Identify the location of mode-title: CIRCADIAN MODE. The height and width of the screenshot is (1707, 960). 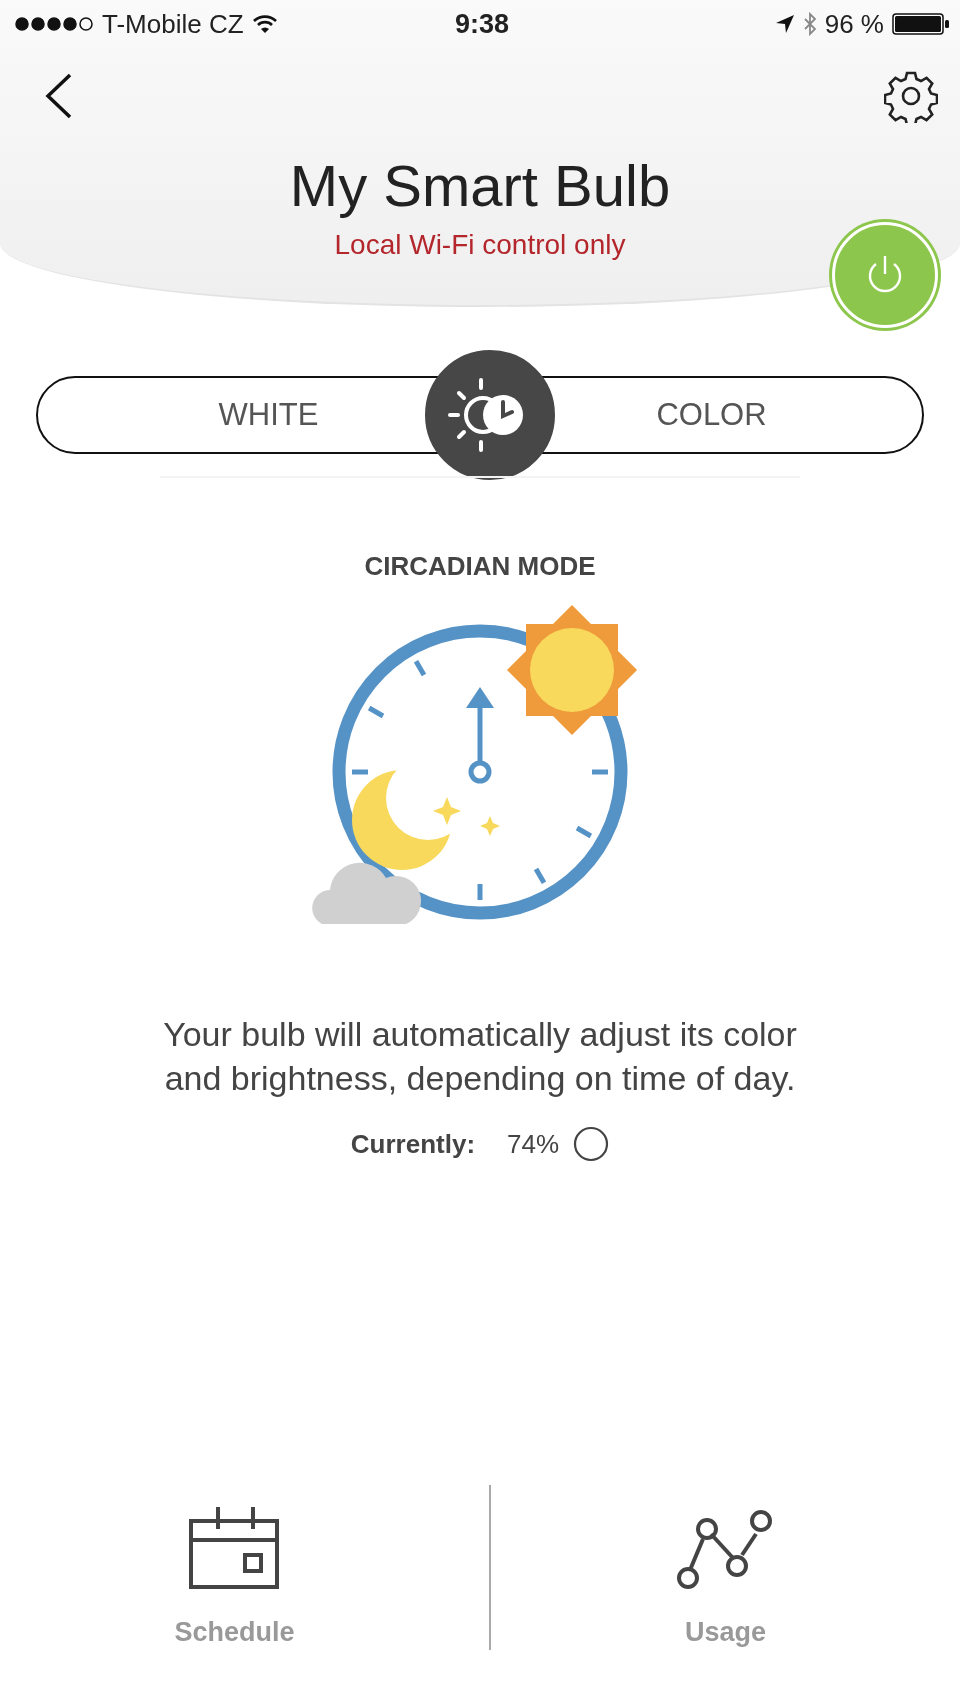
(480, 566).